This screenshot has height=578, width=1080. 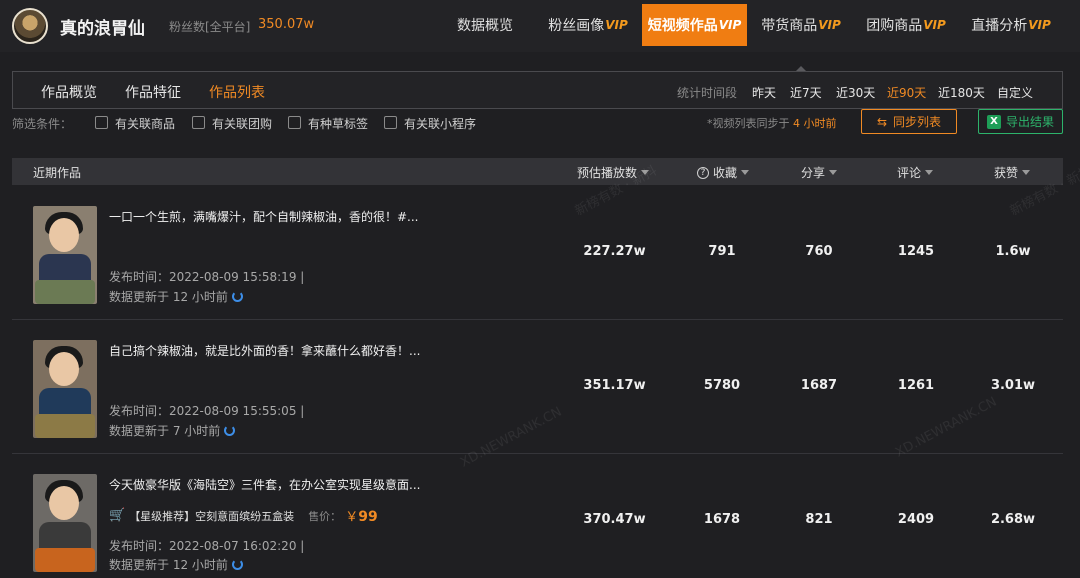 What do you see at coordinates (819, 385) in the screenshot?
I see `shares-value: 1687` at bounding box center [819, 385].